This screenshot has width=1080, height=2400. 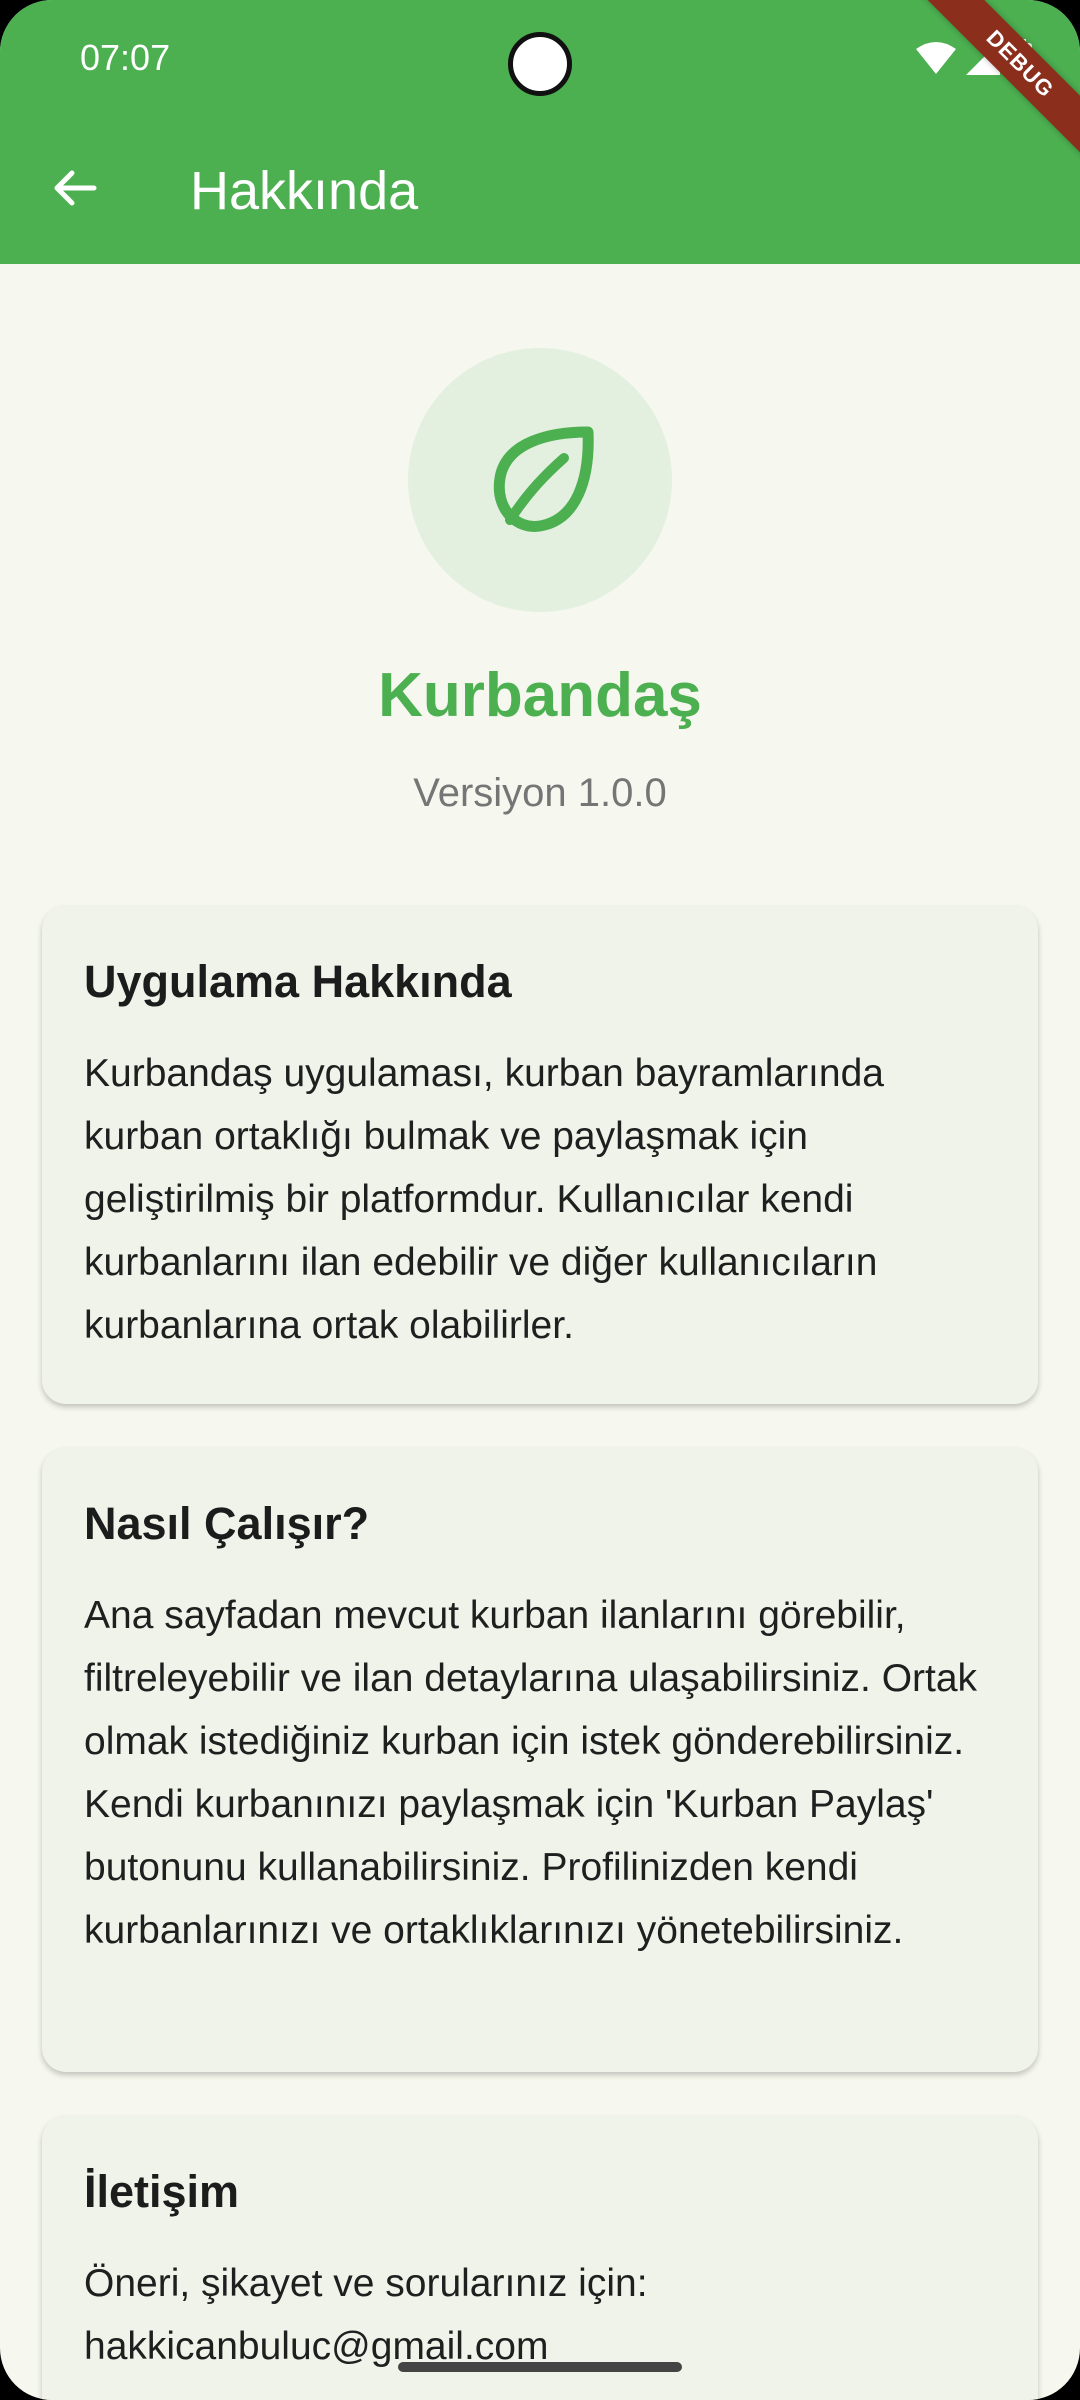 I want to click on app-name: Kurbandaş, so click(x=540, y=695).